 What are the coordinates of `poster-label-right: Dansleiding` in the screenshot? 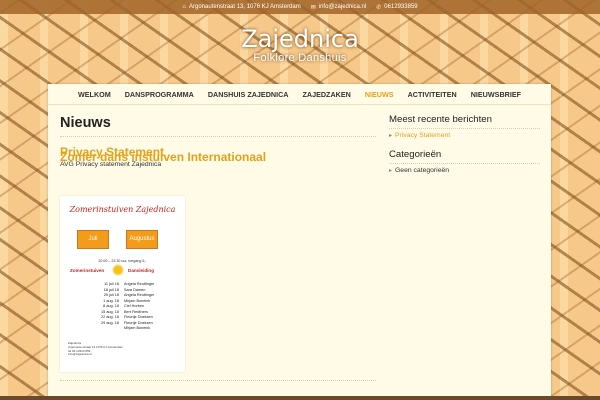 It's located at (141, 270).